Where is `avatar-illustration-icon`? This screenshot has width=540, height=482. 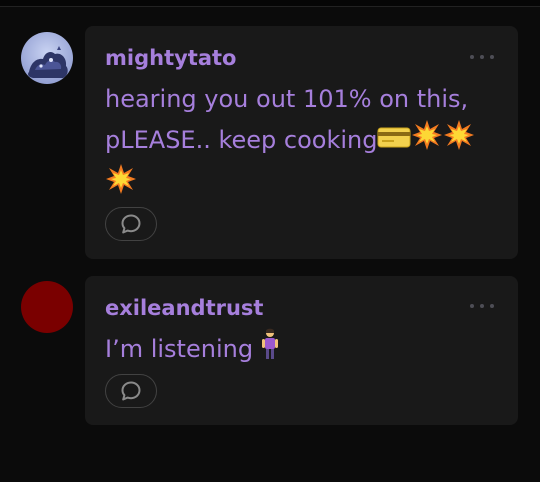
avatar-illustration-icon is located at coordinates (47, 58).